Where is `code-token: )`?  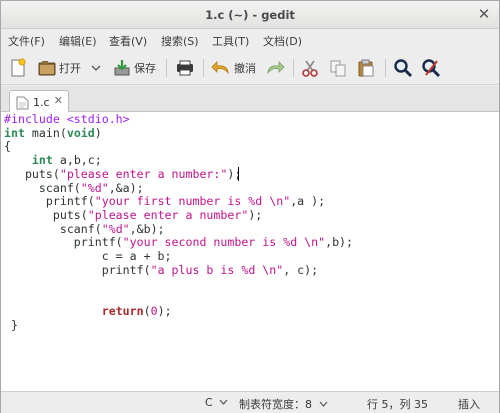
code-token: ) is located at coordinates (98, 133).